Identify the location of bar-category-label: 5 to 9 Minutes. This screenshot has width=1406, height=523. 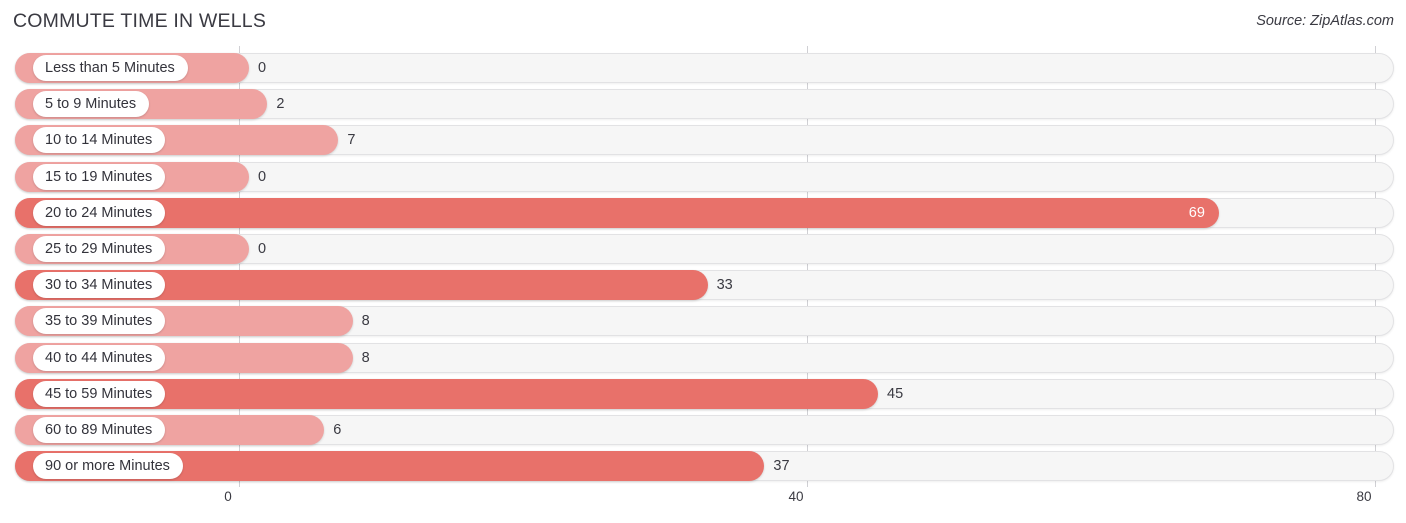
(91, 104).